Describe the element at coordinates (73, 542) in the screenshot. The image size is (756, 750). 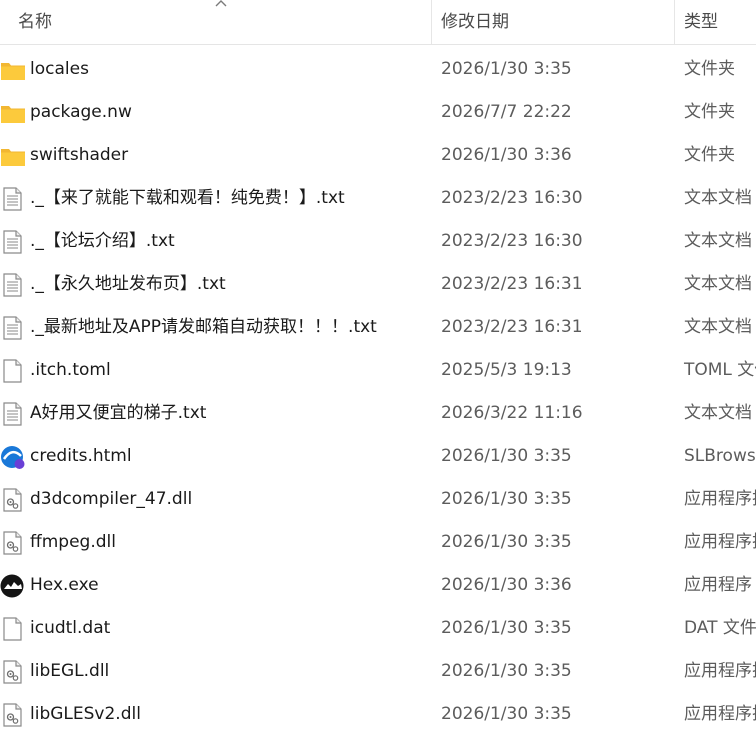
I see `file-name: ffmpeg.dll` at that location.